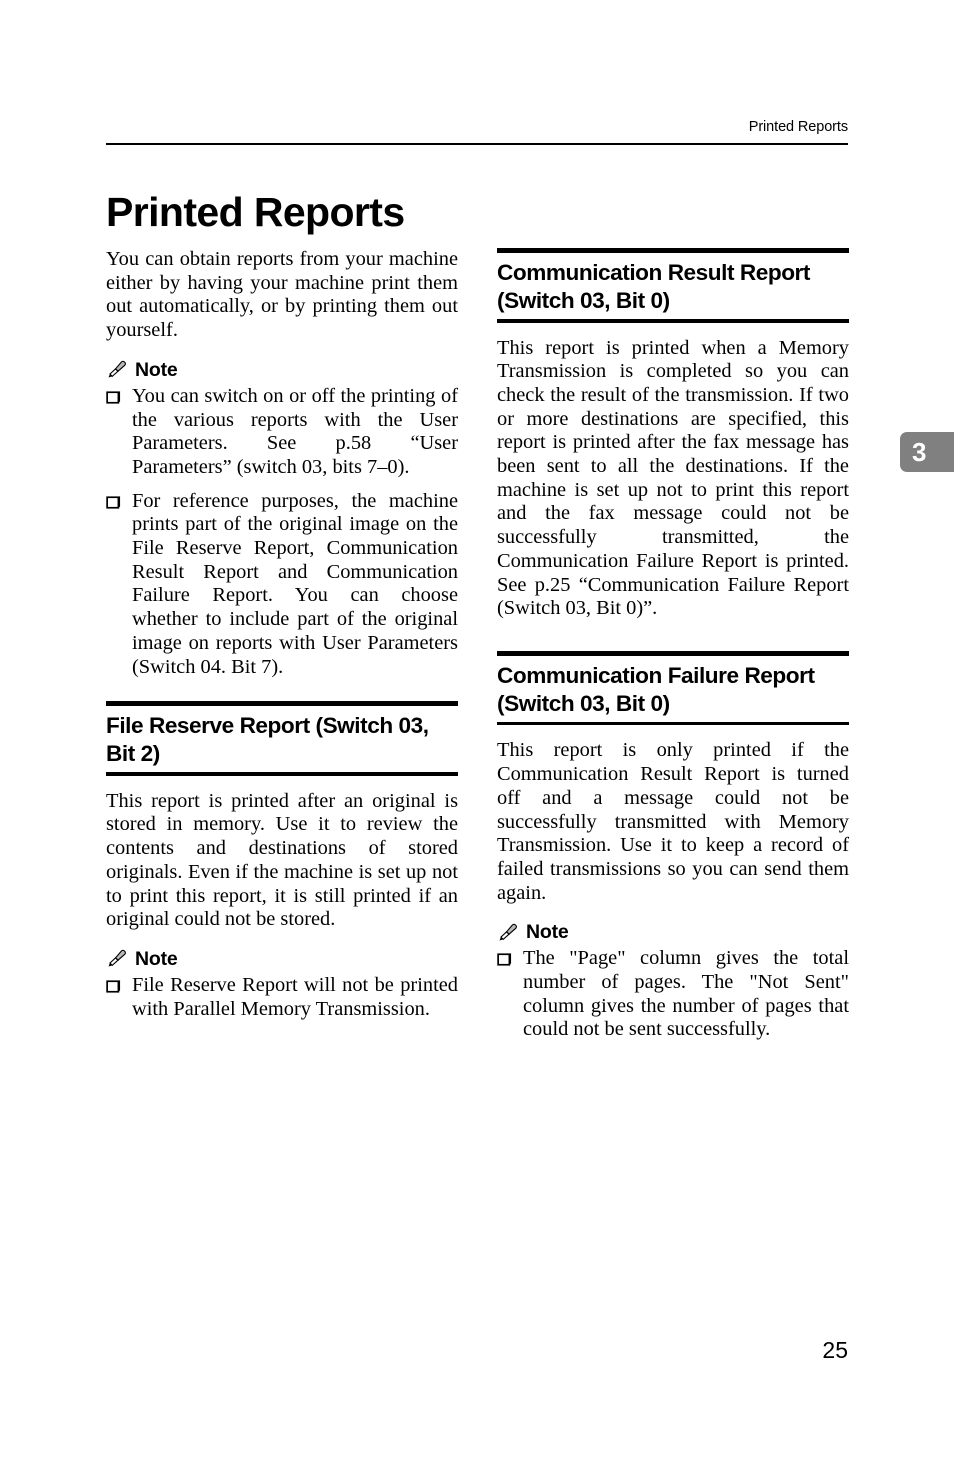 Image resolution: width=954 pixels, height=1475 pixels. Describe the element at coordinates (477, 144) in the screenshot. I see `header-divider` at that location.